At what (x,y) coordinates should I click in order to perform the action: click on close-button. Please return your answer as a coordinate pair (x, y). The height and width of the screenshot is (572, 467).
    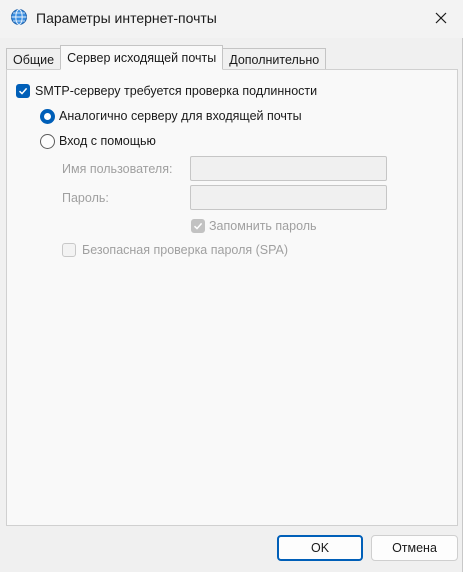
    Looking at the image, I should click on (441, 18).